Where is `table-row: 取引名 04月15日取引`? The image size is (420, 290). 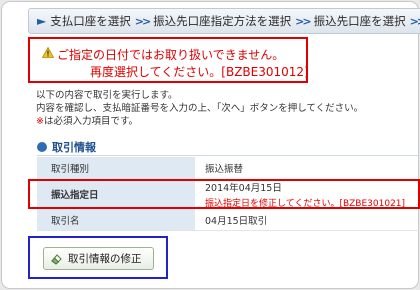
table-row: 取引名 04月15日取引 is located at coordinates (228, 220).